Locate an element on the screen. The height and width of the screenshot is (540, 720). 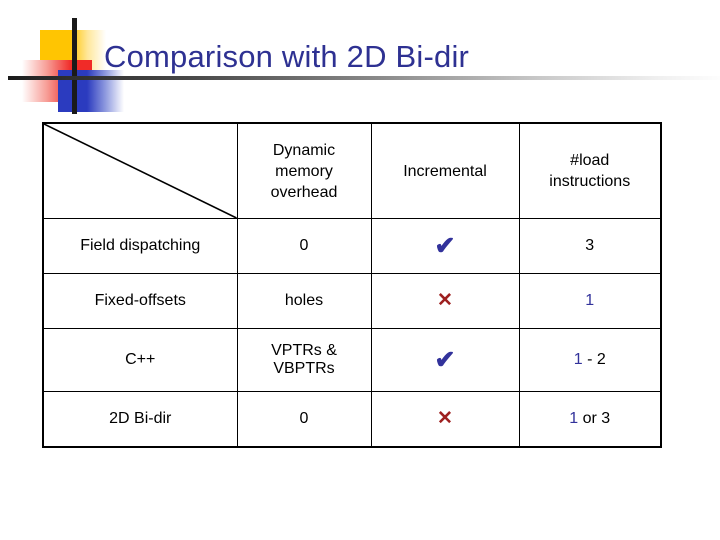
table-row: C++ VPTRs & VBPTRs ✔ 1 - 2 is located at coordinates (352, 360).